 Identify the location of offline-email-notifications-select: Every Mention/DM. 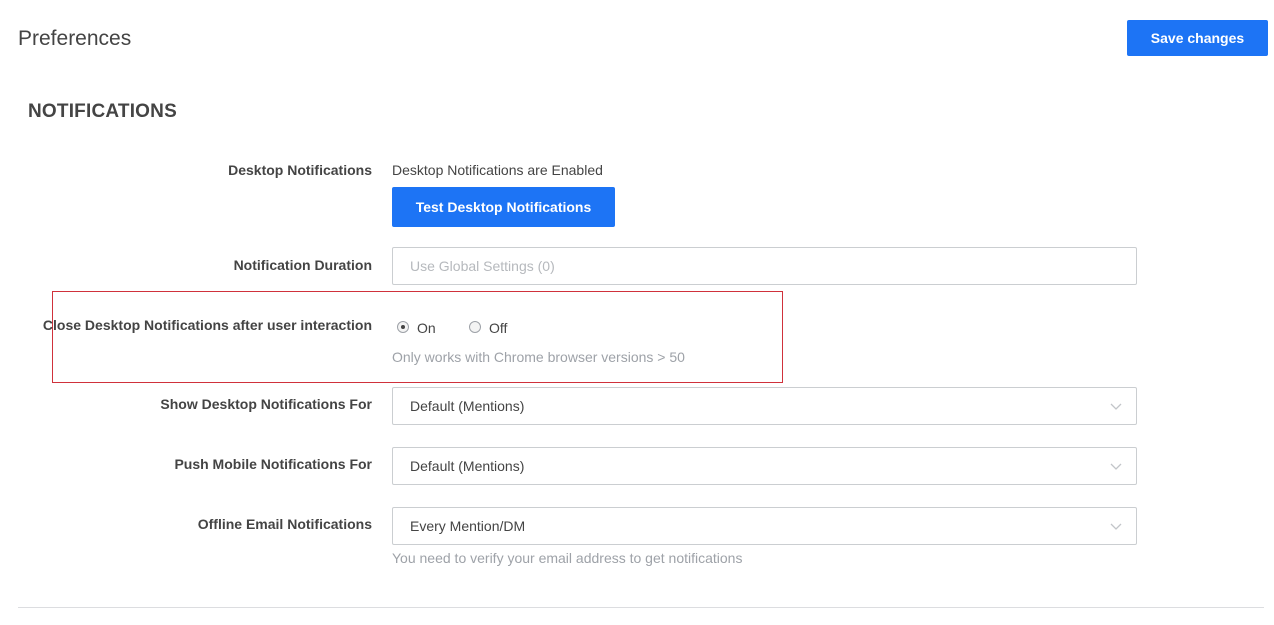
(764, 526).